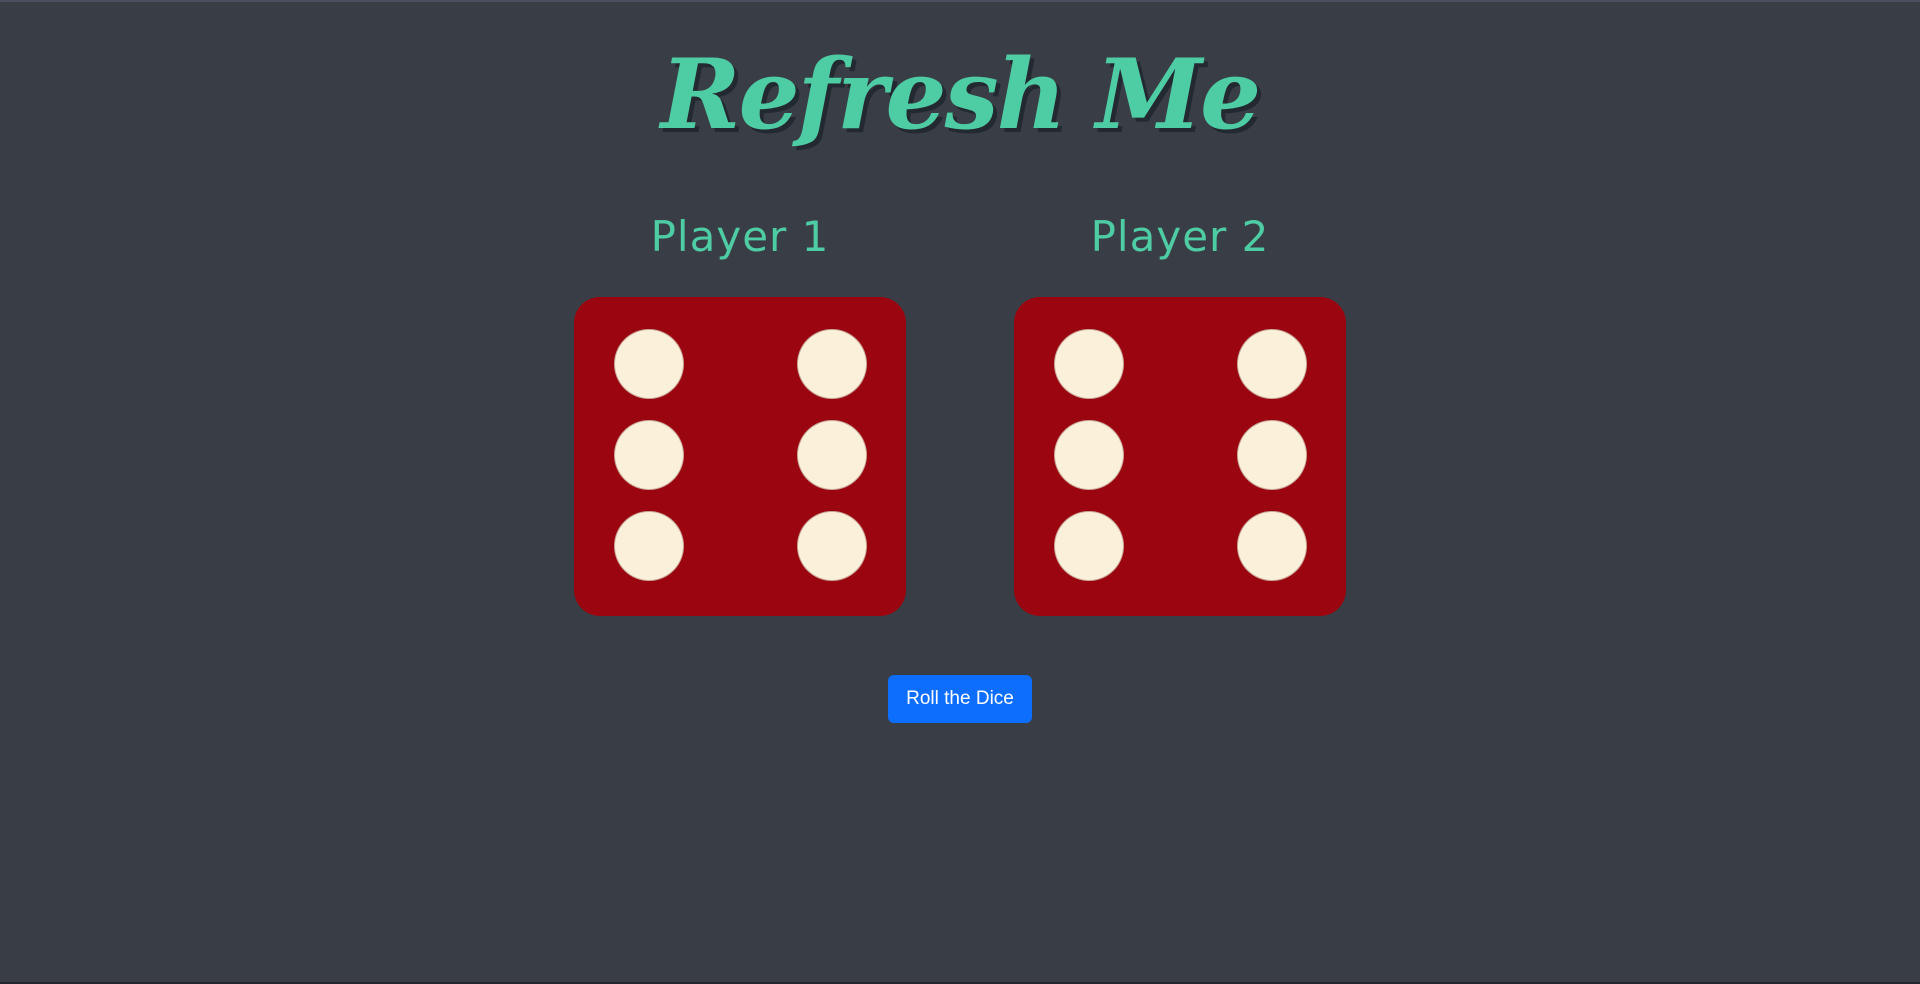 Image resolution: width=1920 pixels, height=984 pixels. What do you see at coordinates (960, 699) in the screenshot?
I see `roll-dice-button: Roll the Dice` at bounding box center [960, 699].